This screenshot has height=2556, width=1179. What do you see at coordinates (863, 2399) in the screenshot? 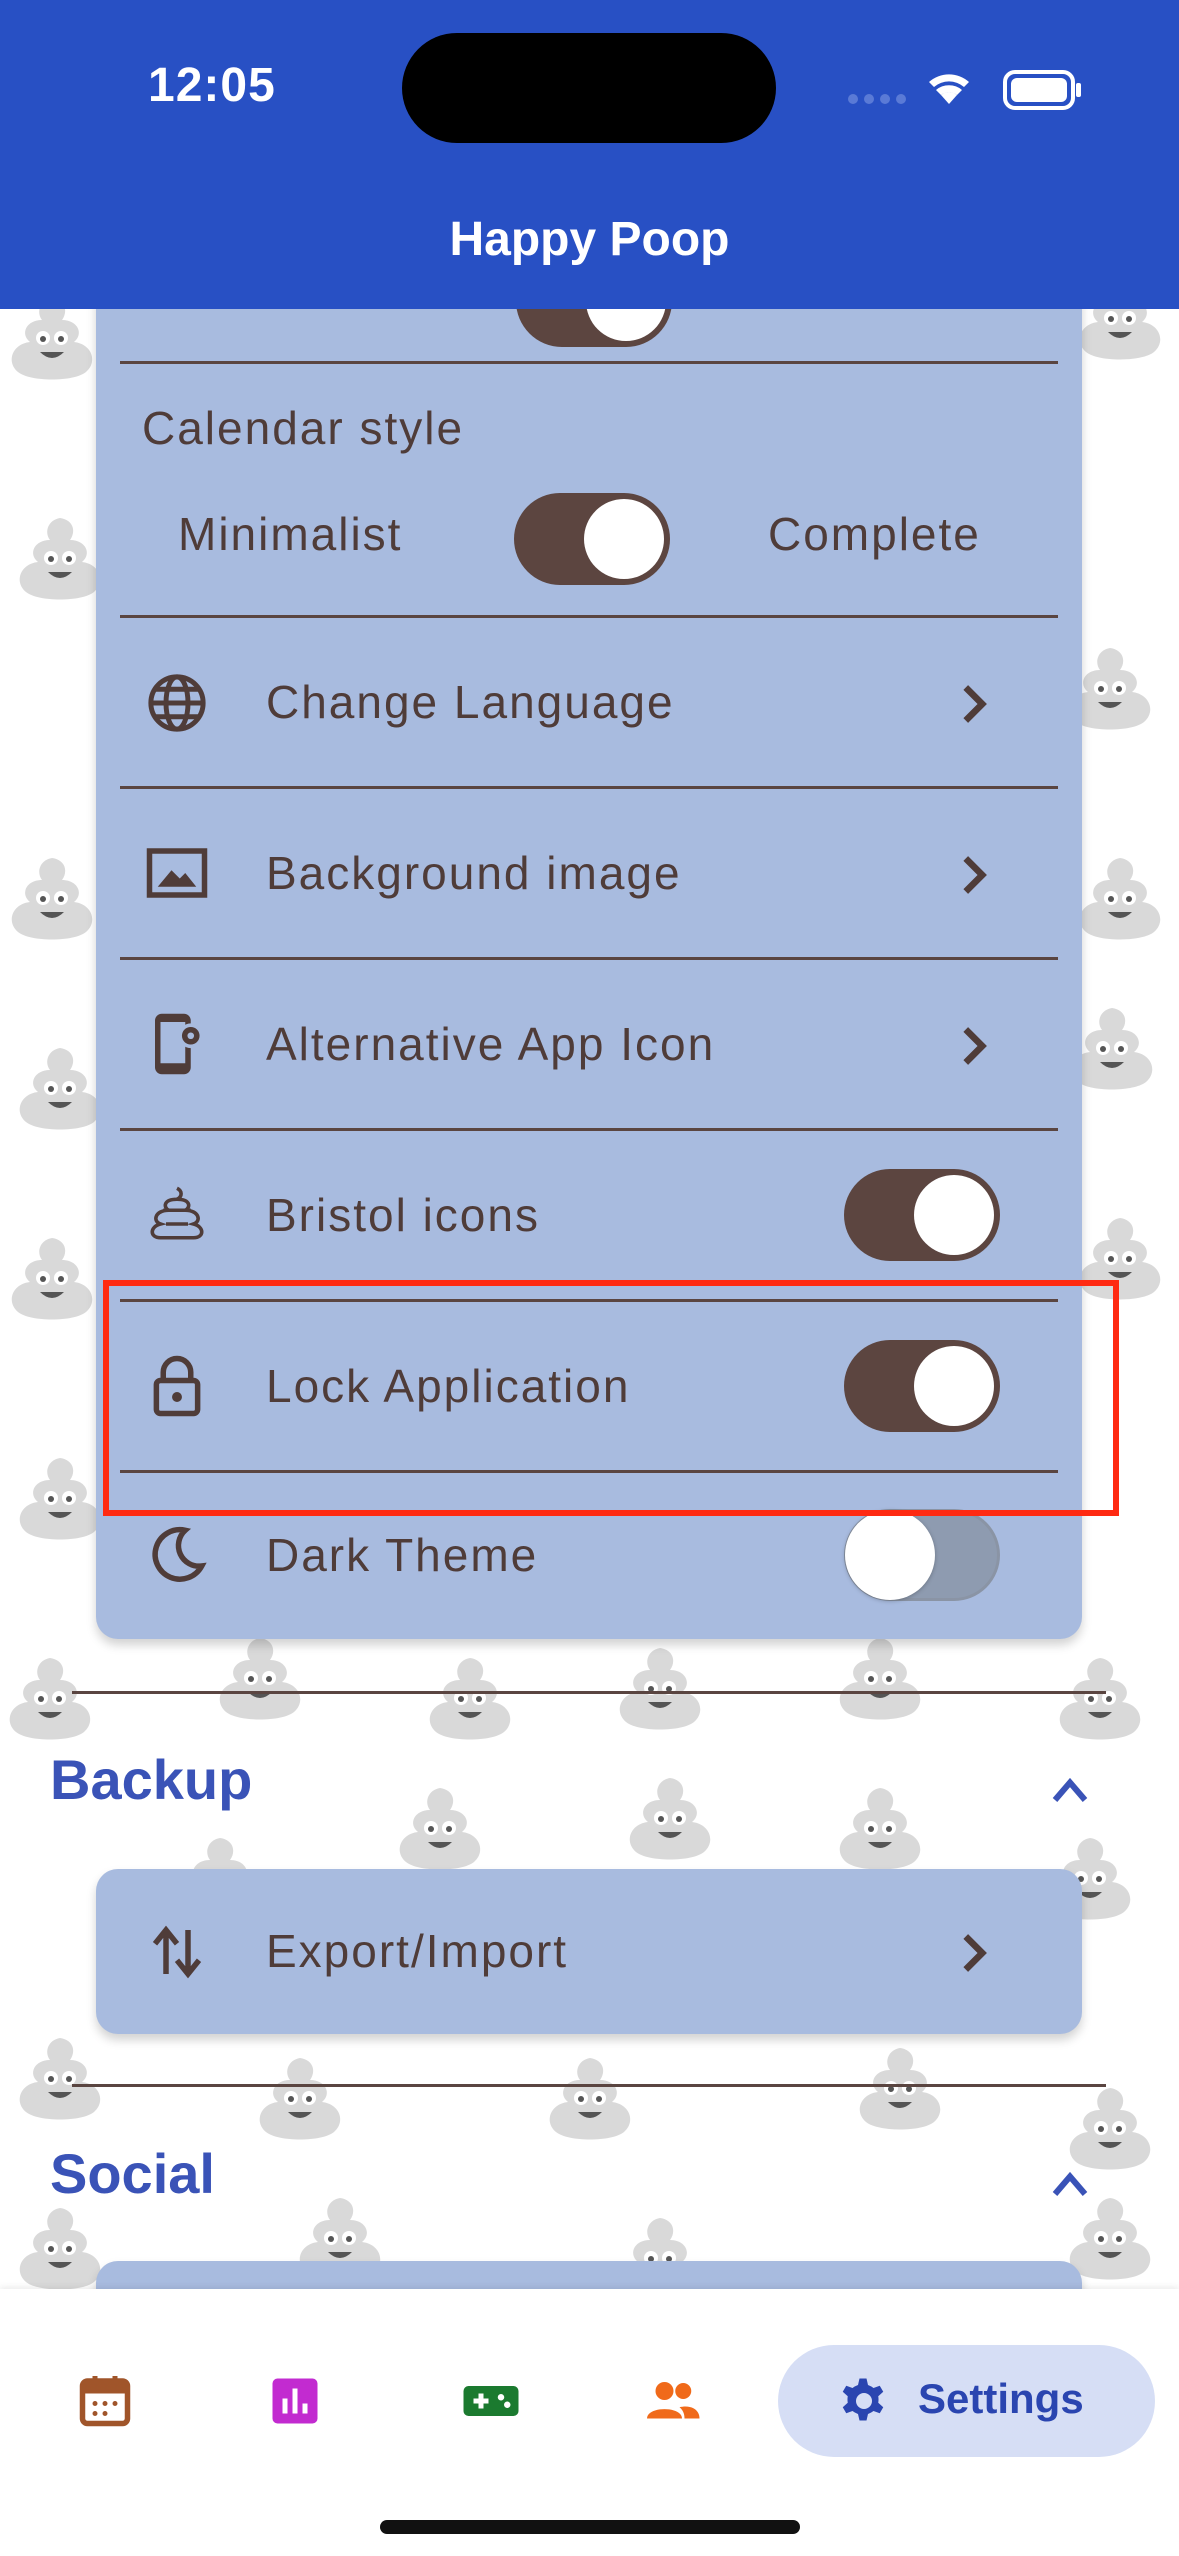
I see `gear-icon` at bounding box center [863, 2399].